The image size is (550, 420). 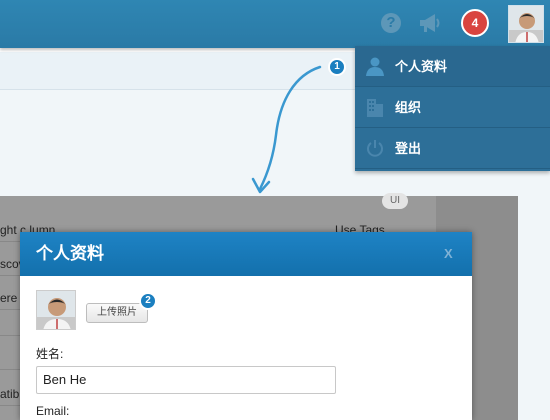 I want to click on name-label: 姓名:, so click(x=50, y=354).